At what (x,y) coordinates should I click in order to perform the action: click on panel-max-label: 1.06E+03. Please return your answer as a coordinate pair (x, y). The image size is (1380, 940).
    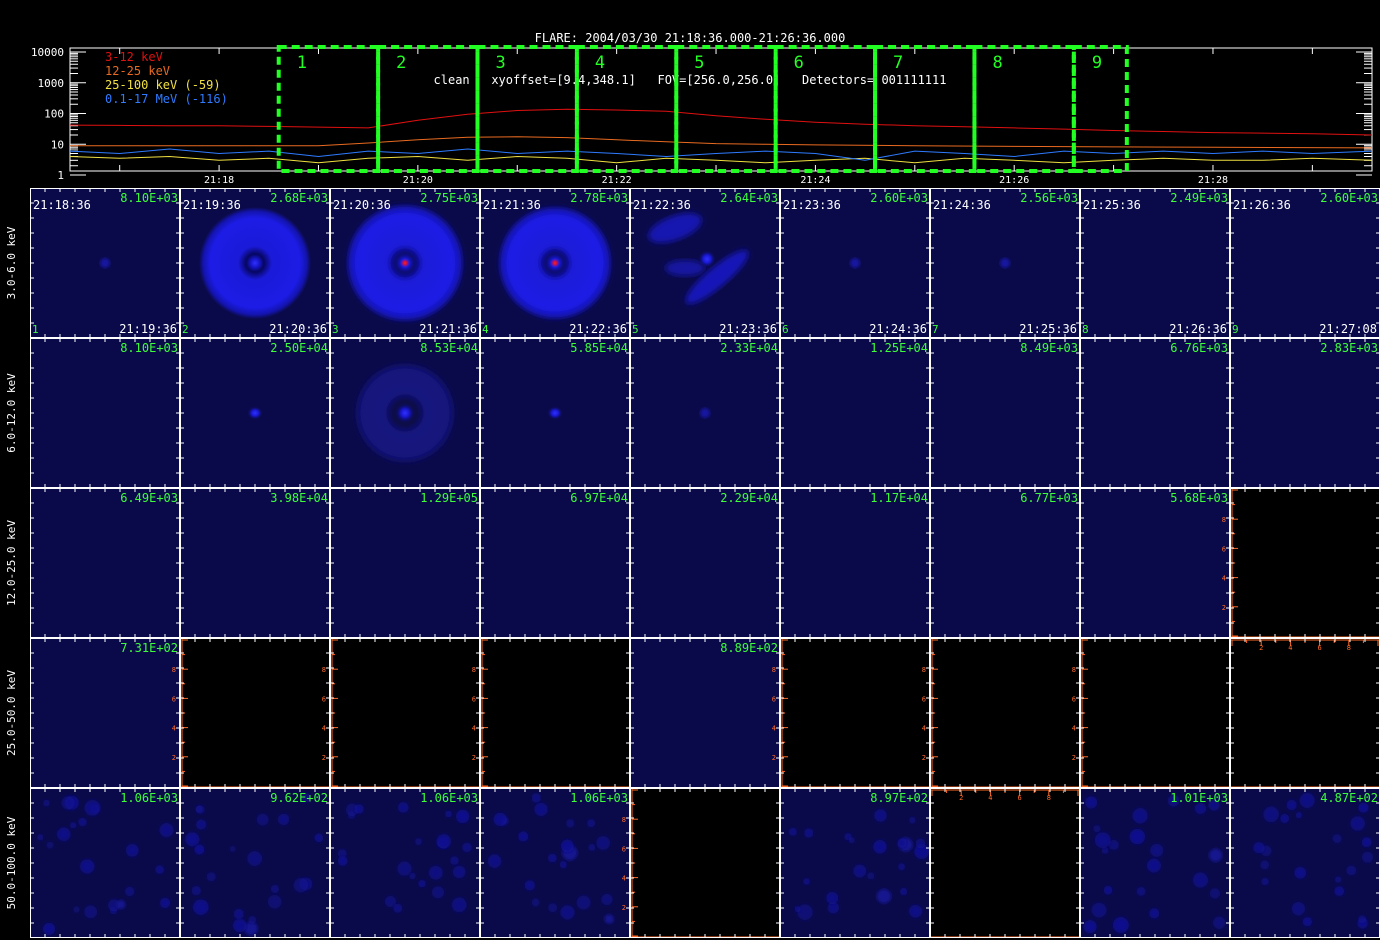
    Looking at the image, I should click on (449, 798).